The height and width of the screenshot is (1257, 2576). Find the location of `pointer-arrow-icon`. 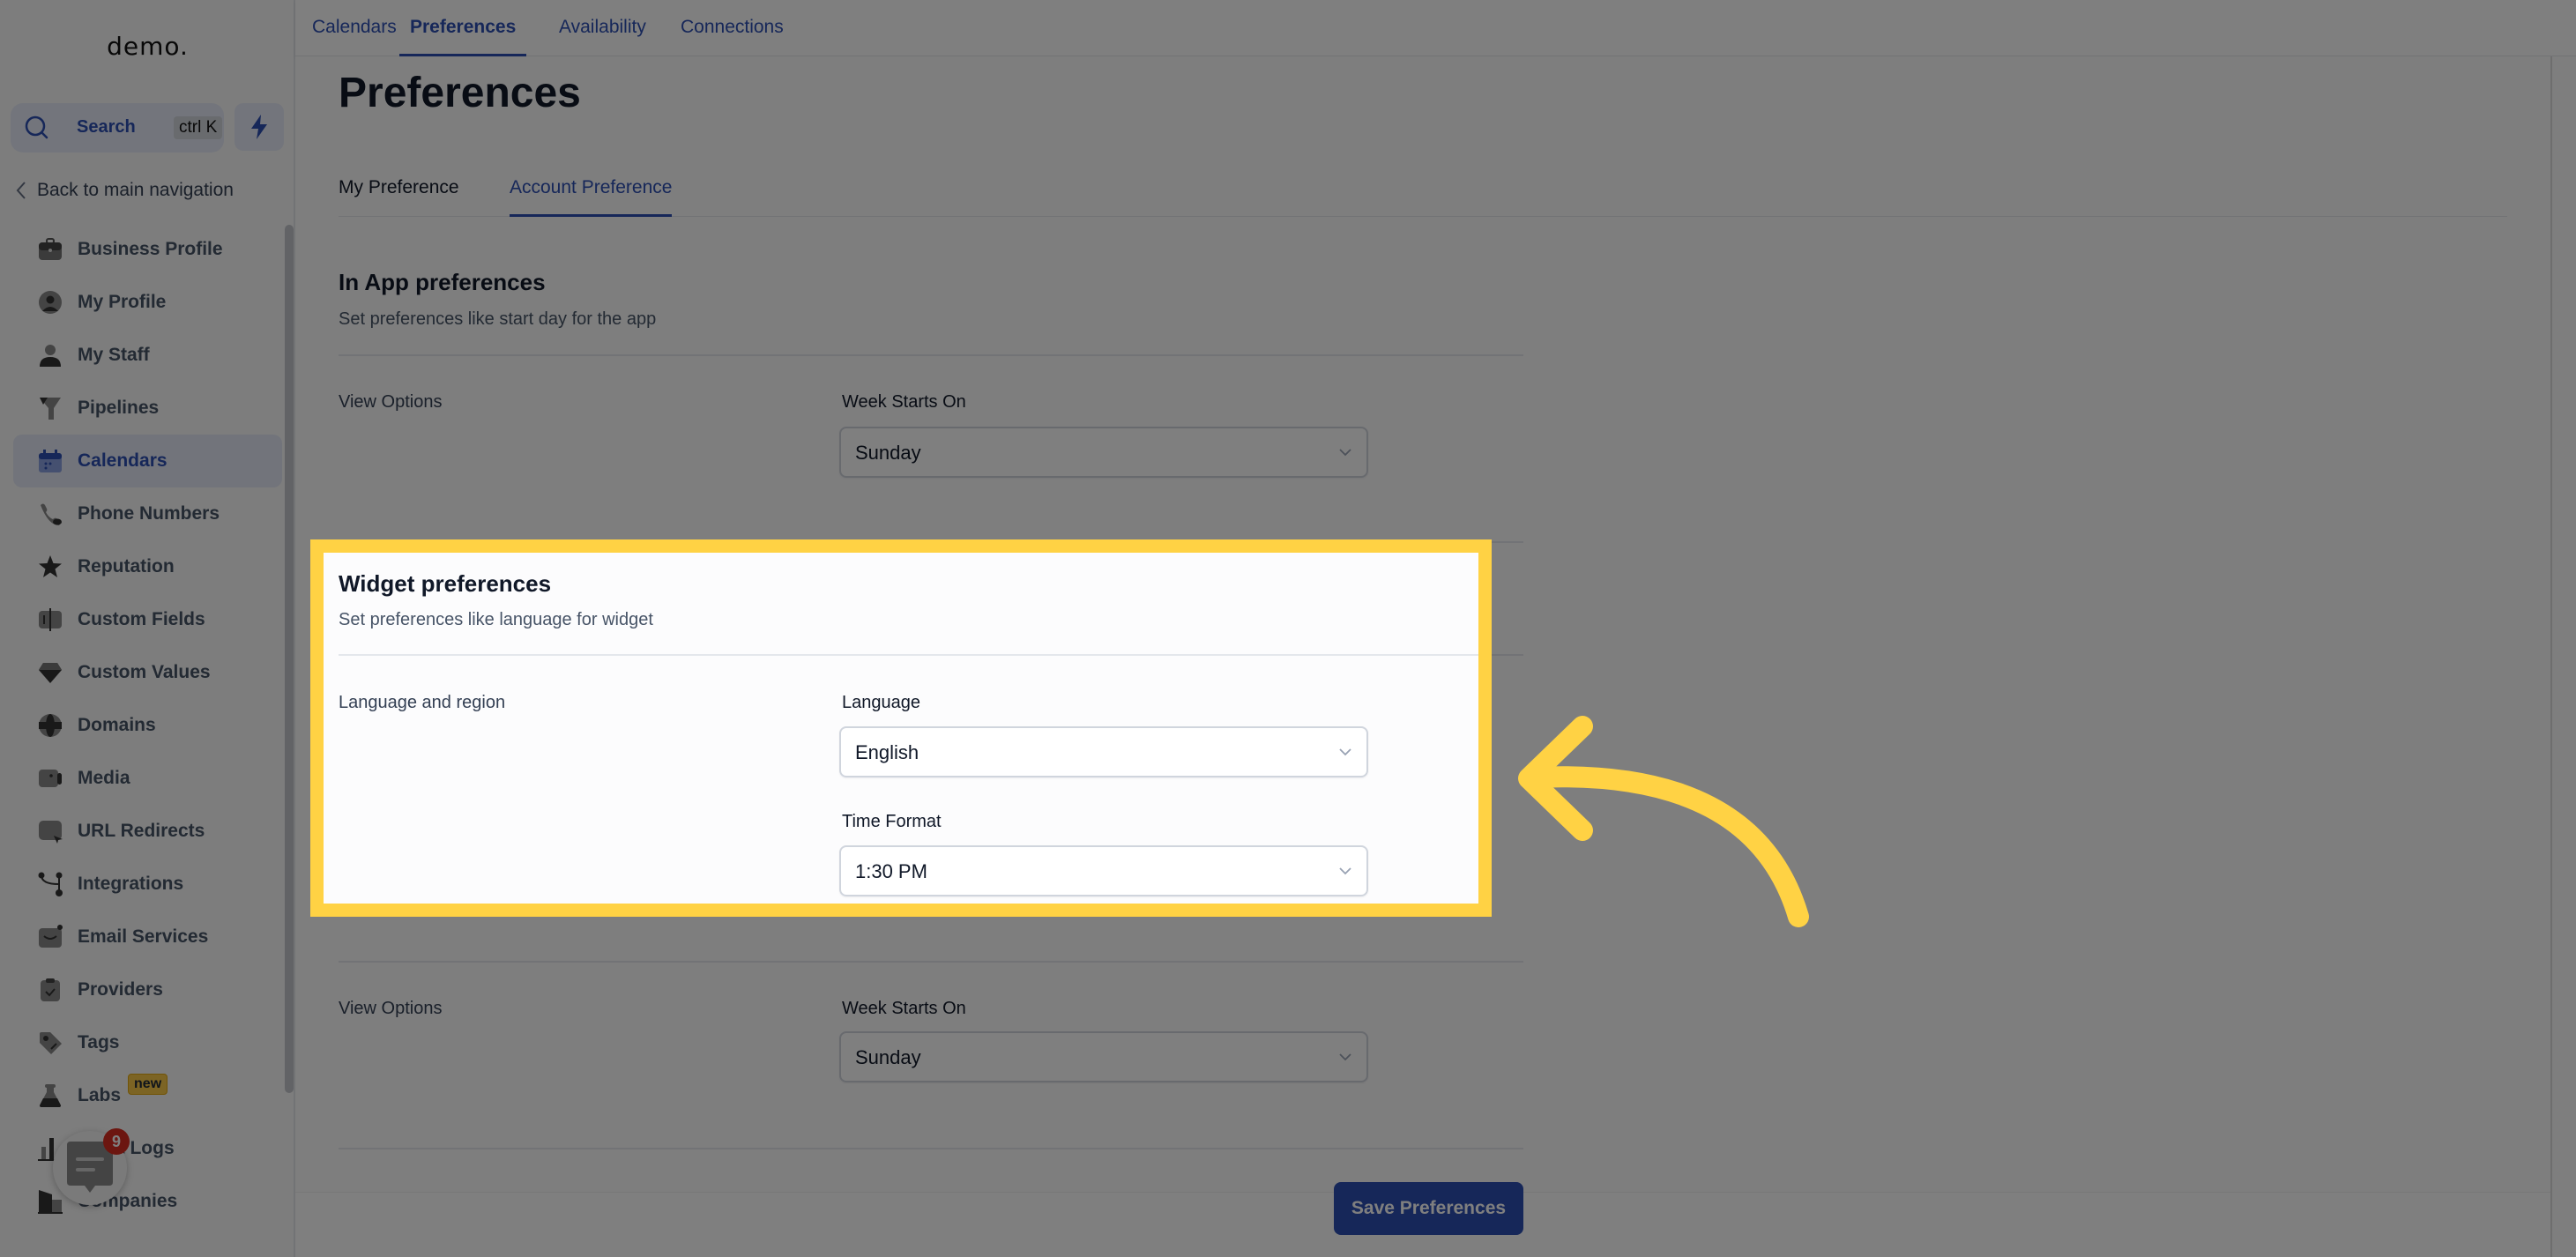

pointer-arrow-icon is located at coordinates (1664, 821).